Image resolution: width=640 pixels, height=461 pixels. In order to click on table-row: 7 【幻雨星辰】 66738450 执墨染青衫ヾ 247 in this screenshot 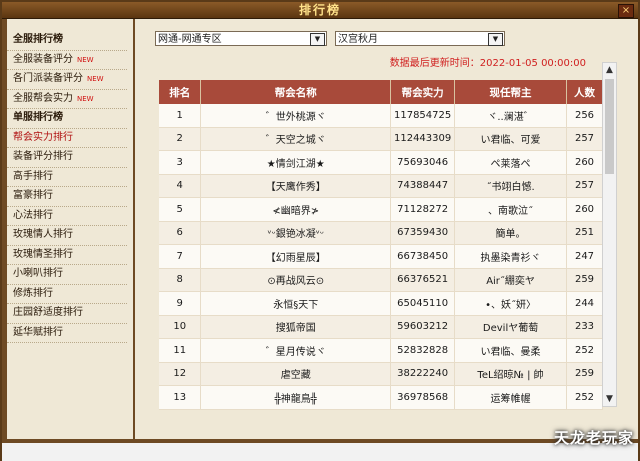, I will do `click(381, 256)`.